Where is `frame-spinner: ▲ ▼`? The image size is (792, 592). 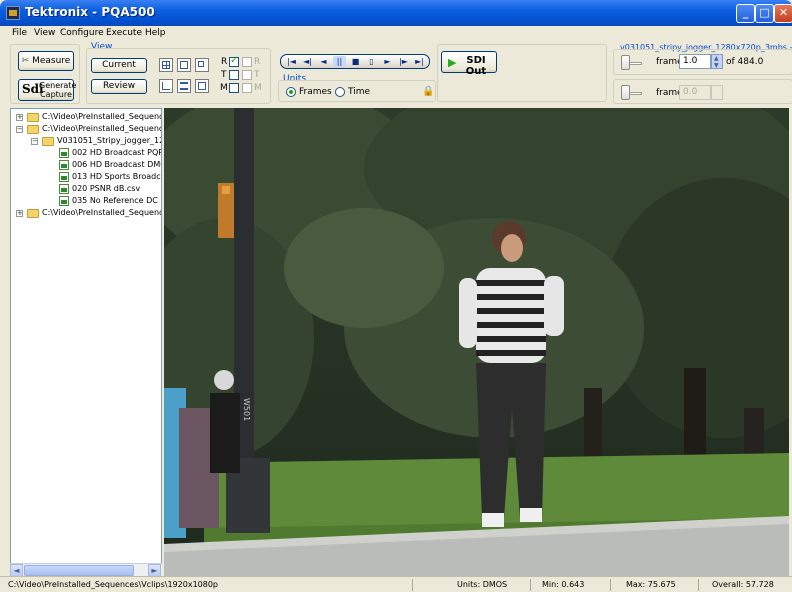 frame-spinner: ▲ ▼ is located at coordinates (717, 61).